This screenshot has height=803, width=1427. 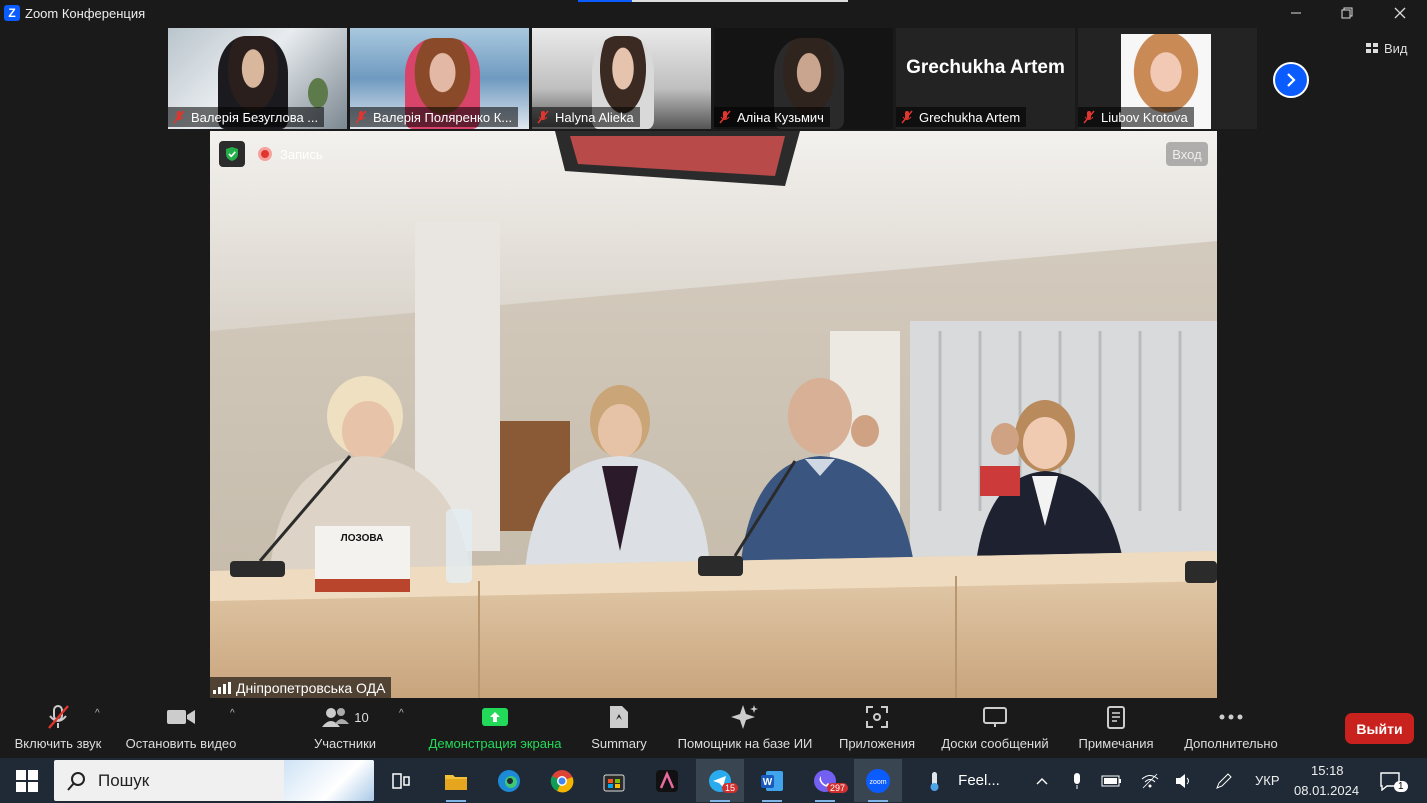 I want to click on login-button: Вход, so click(x=1187, y=154).